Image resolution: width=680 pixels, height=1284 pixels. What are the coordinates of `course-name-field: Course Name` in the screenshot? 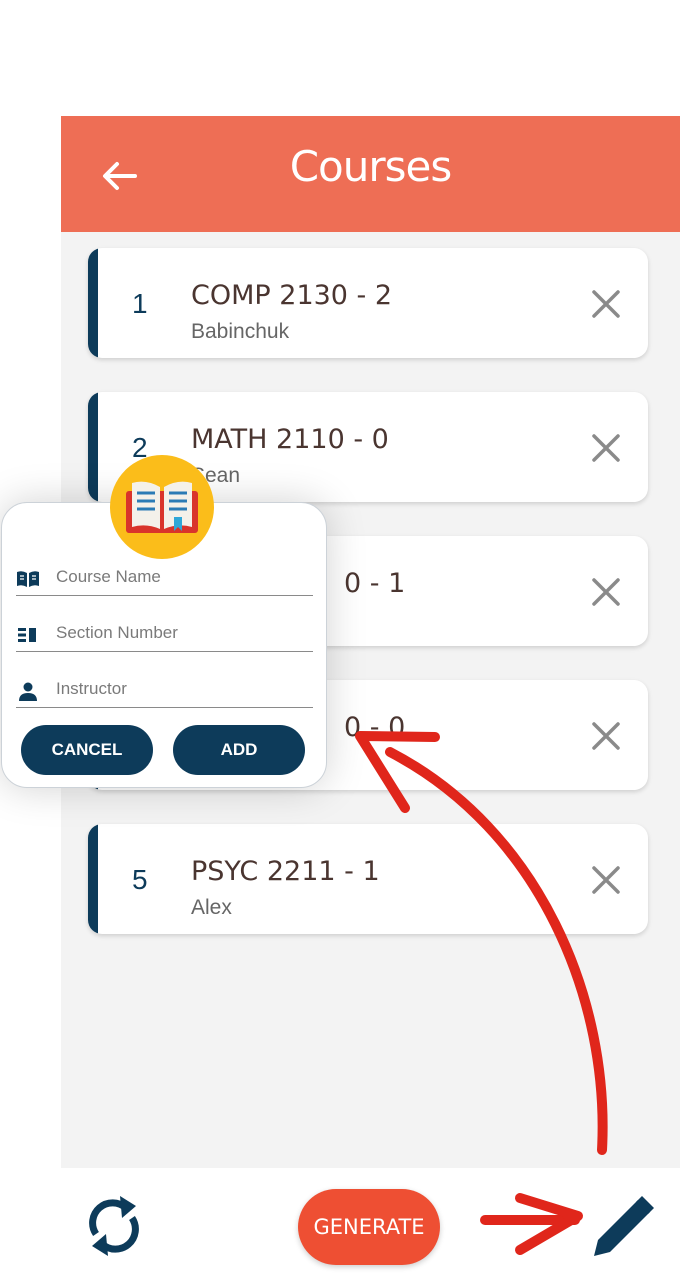 It's located at (164, 580).